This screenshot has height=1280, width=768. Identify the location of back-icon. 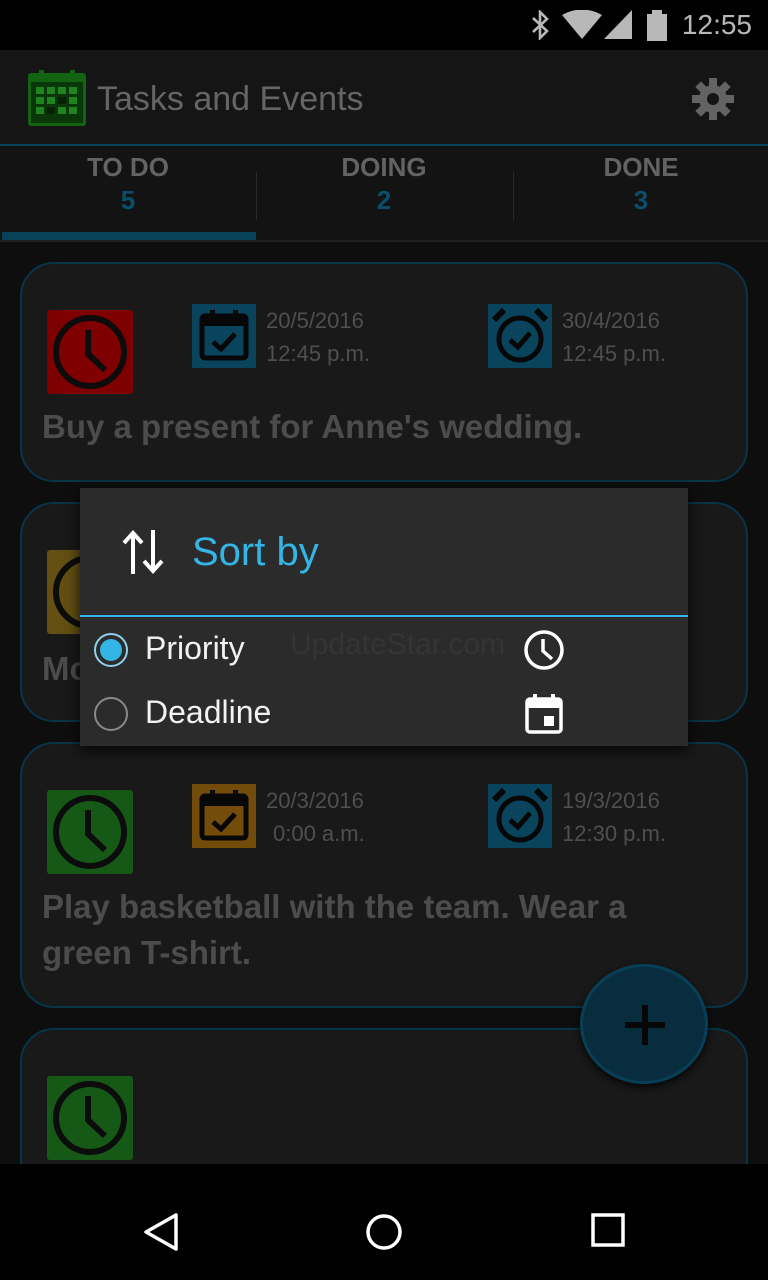
(162, 1232).